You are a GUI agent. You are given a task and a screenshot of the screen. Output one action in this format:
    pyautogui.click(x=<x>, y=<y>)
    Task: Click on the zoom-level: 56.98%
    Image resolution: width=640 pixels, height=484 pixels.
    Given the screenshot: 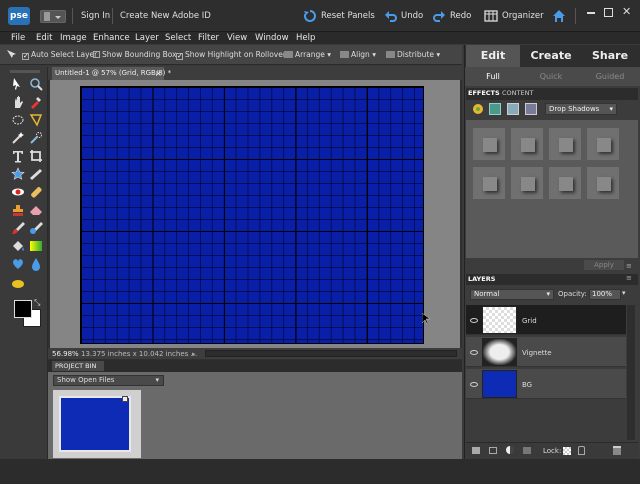 What is the action you would take?
    pyautogui.click(x=65, y=354)
    